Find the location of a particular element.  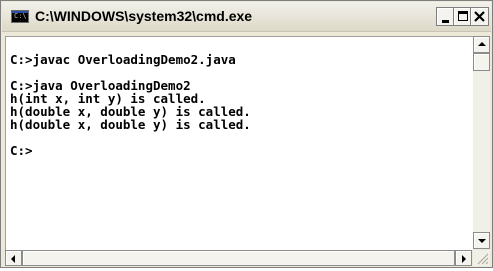

arrow-left-icon is located at coordinates (13, 259).